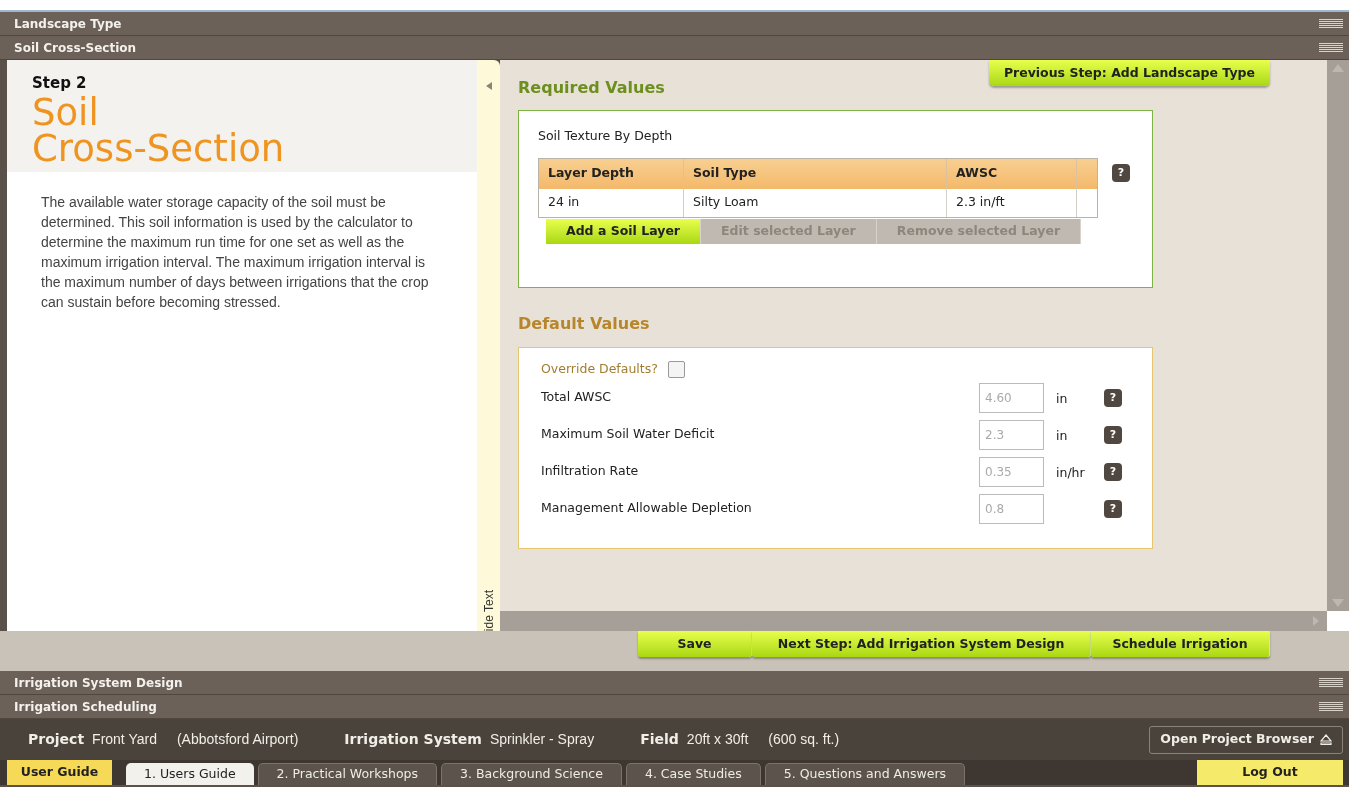 The height and width of the screenshot is (787, 1349). I want to click on table-cell: 2.3 in/ft, so click(1012, 202).